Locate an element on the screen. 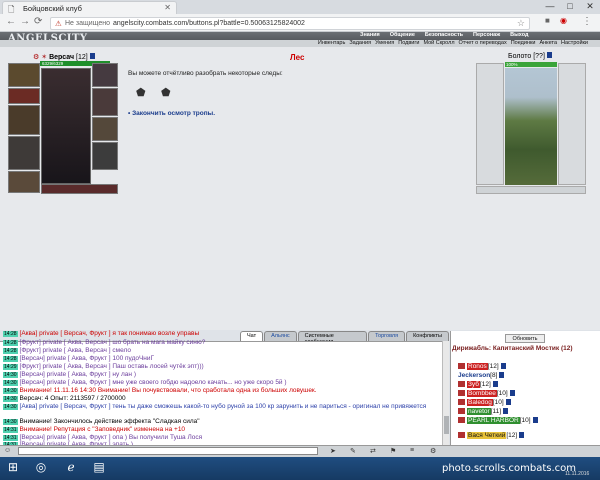  boots-slot is located at coordinates (105, 156).